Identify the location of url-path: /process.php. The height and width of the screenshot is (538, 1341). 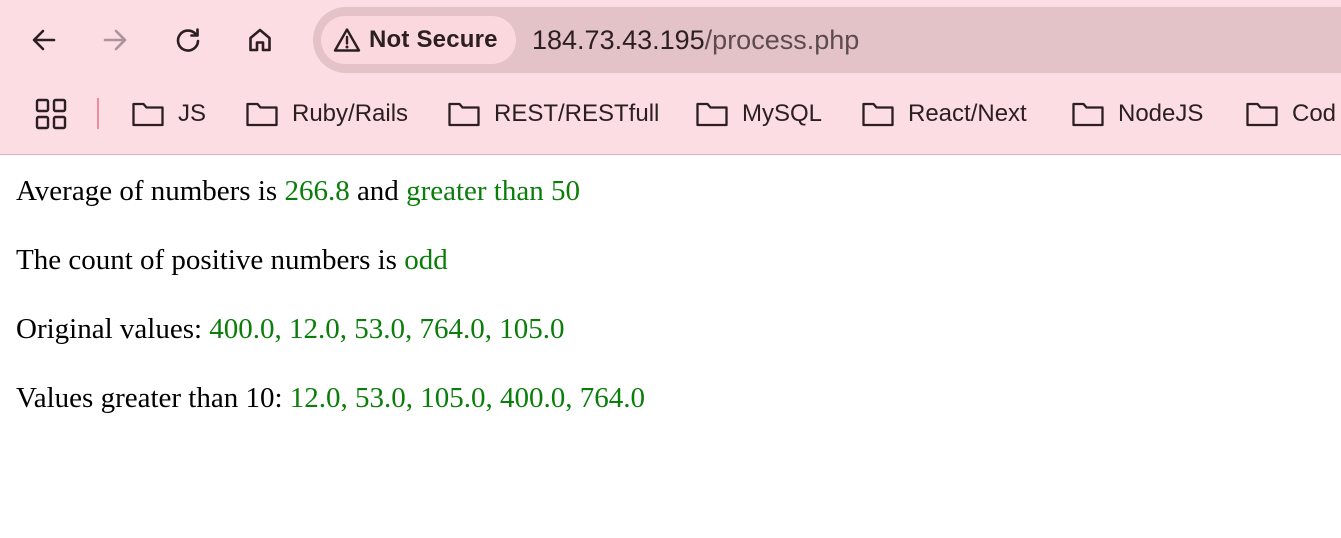
(782, 40).